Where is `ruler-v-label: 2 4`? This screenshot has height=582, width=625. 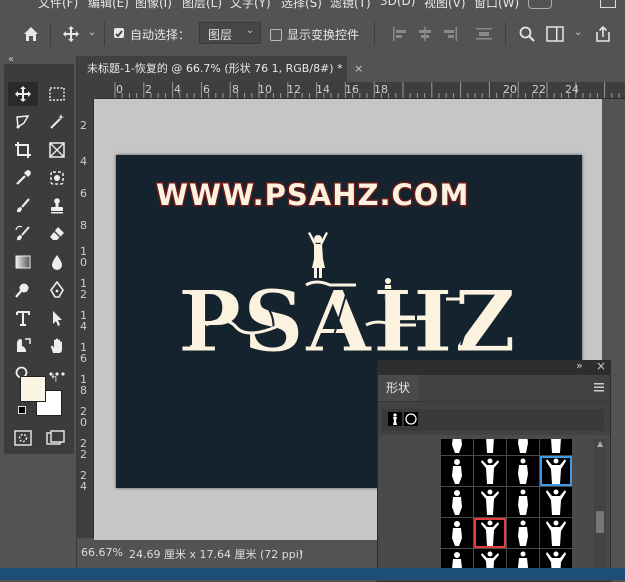 ruler-v-label: 2 4 is located at coordinates (83, 481).